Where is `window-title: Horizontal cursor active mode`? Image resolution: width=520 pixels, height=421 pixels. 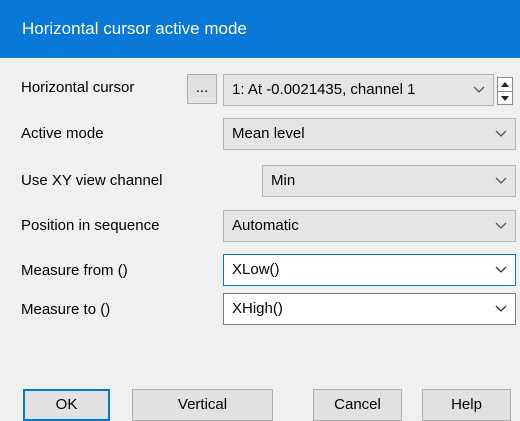 window-title: Horizontal cursor active mode is located at coordinates (134, 28).